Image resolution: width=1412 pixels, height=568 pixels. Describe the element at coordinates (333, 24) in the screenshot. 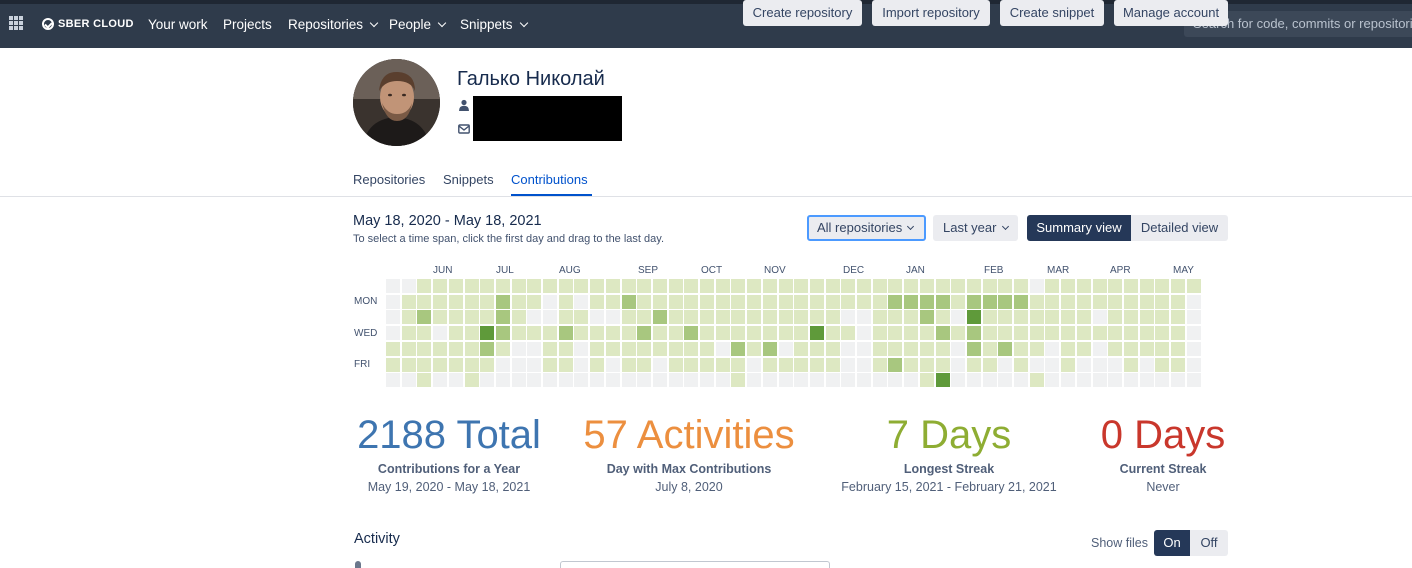

I see `nav-repositories: Repositories` at that location.